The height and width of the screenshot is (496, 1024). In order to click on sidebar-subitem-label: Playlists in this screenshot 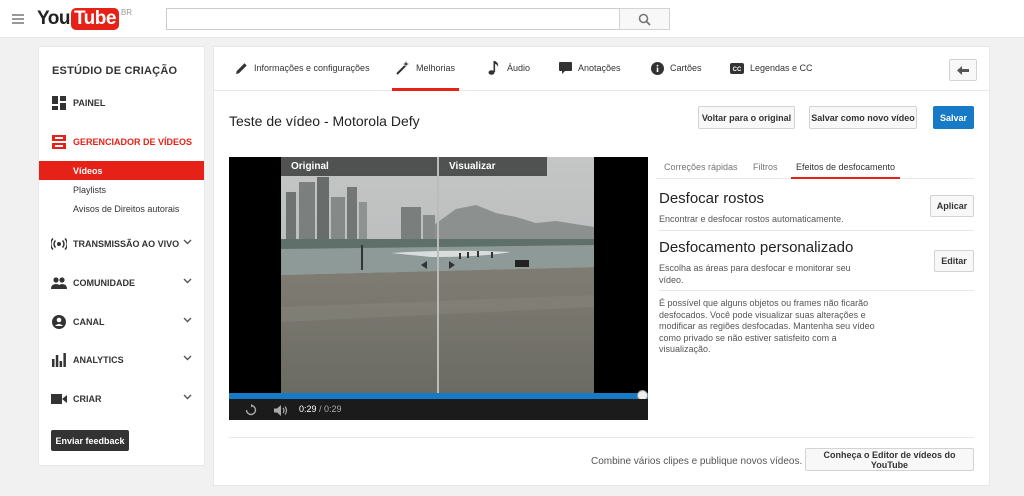, I will do `click(90, 189)`.